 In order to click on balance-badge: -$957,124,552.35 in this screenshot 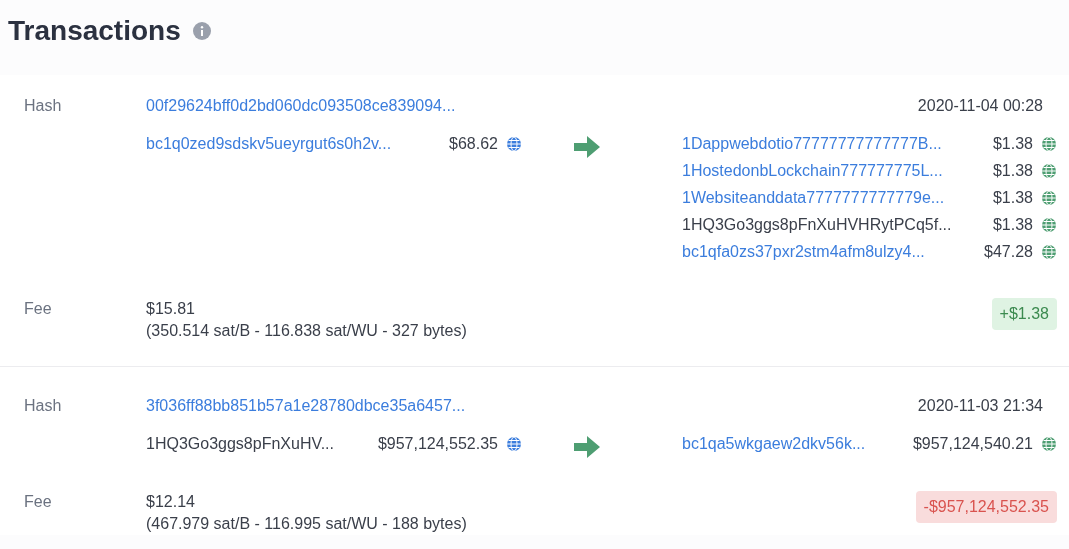, I will do `click(986, 507)`.